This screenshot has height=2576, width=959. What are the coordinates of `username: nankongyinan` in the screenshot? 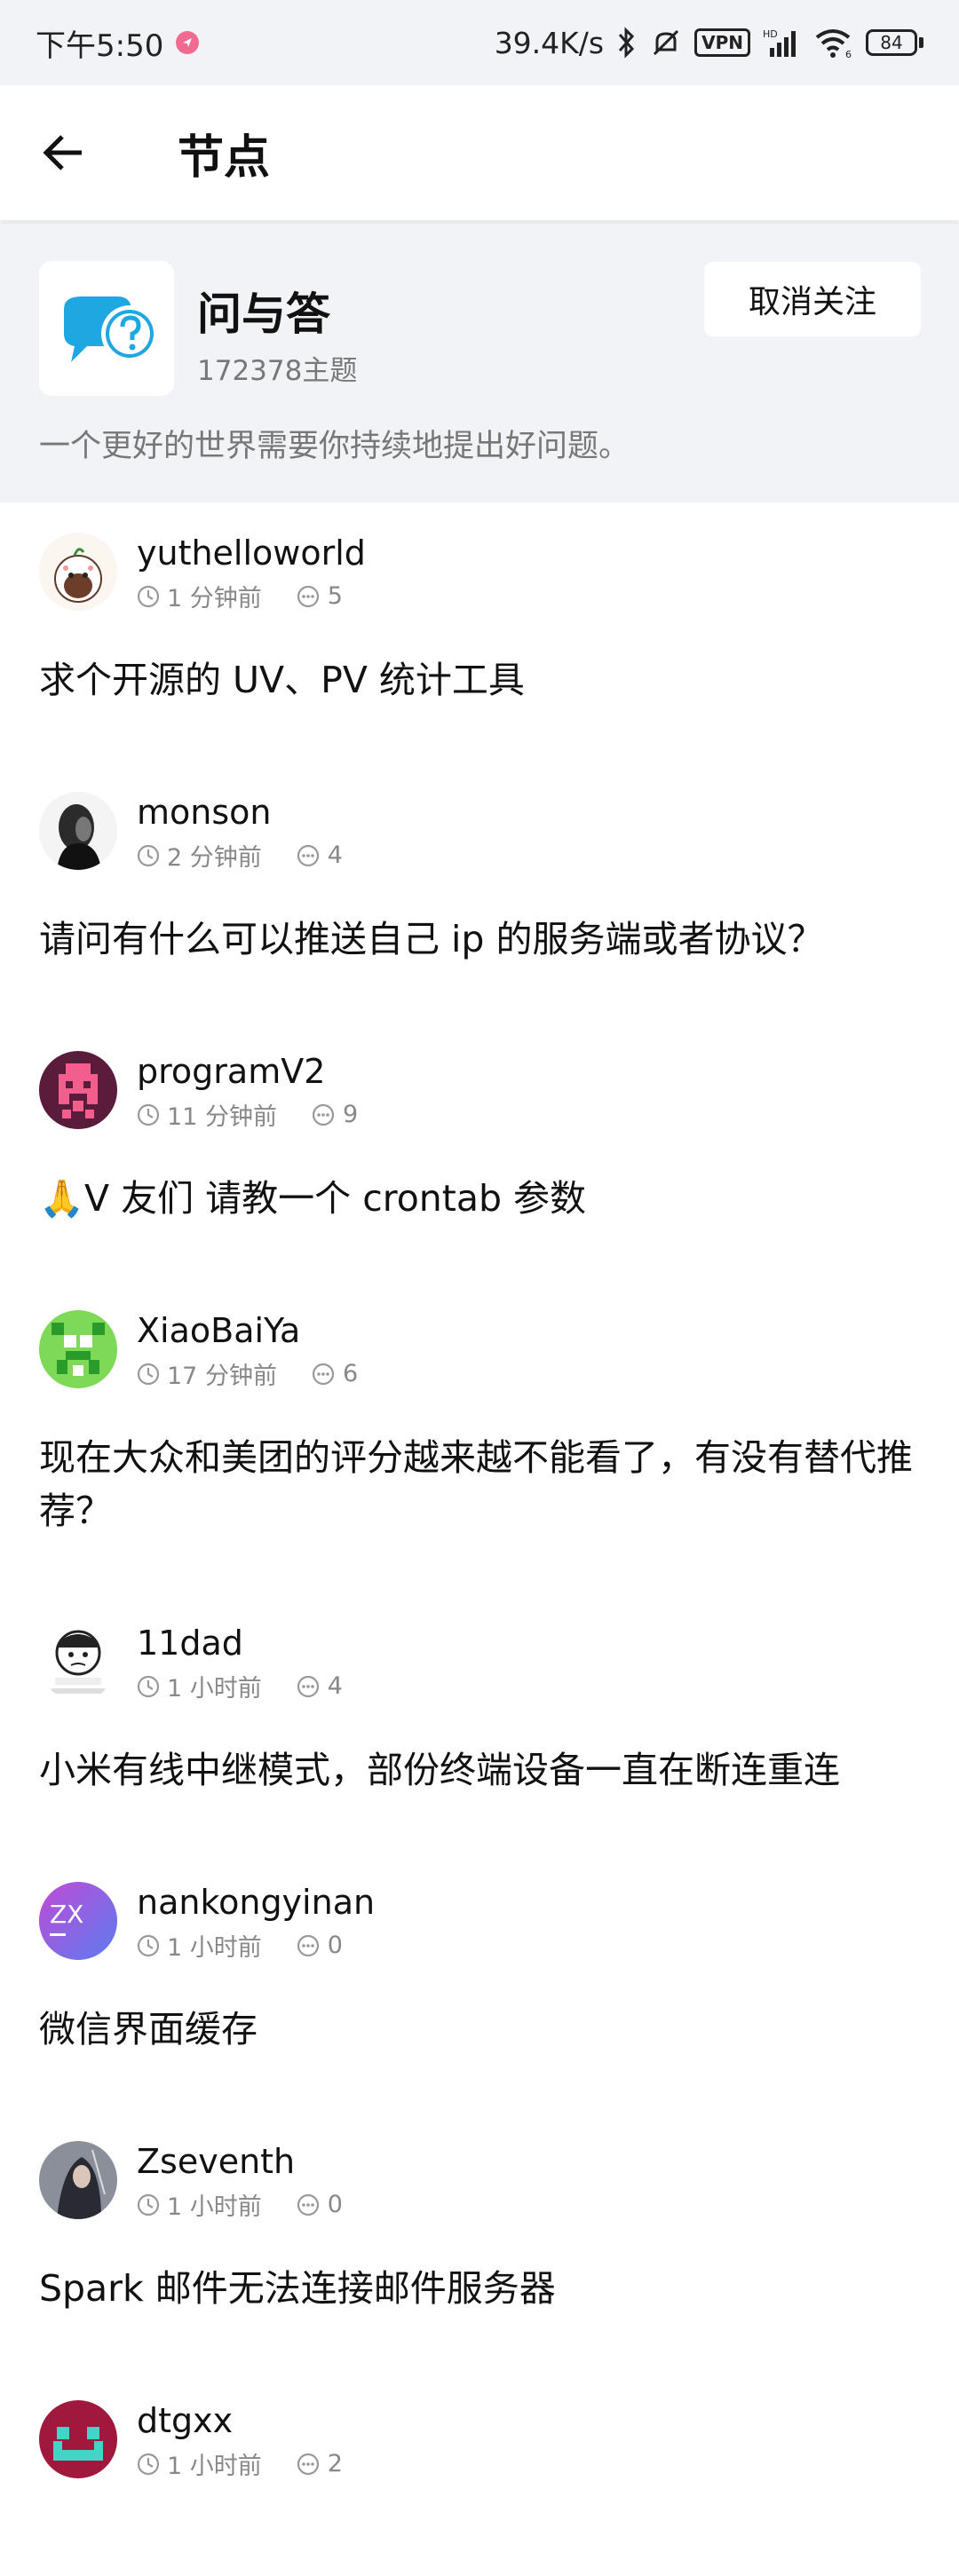 It's located at (256, 1902).